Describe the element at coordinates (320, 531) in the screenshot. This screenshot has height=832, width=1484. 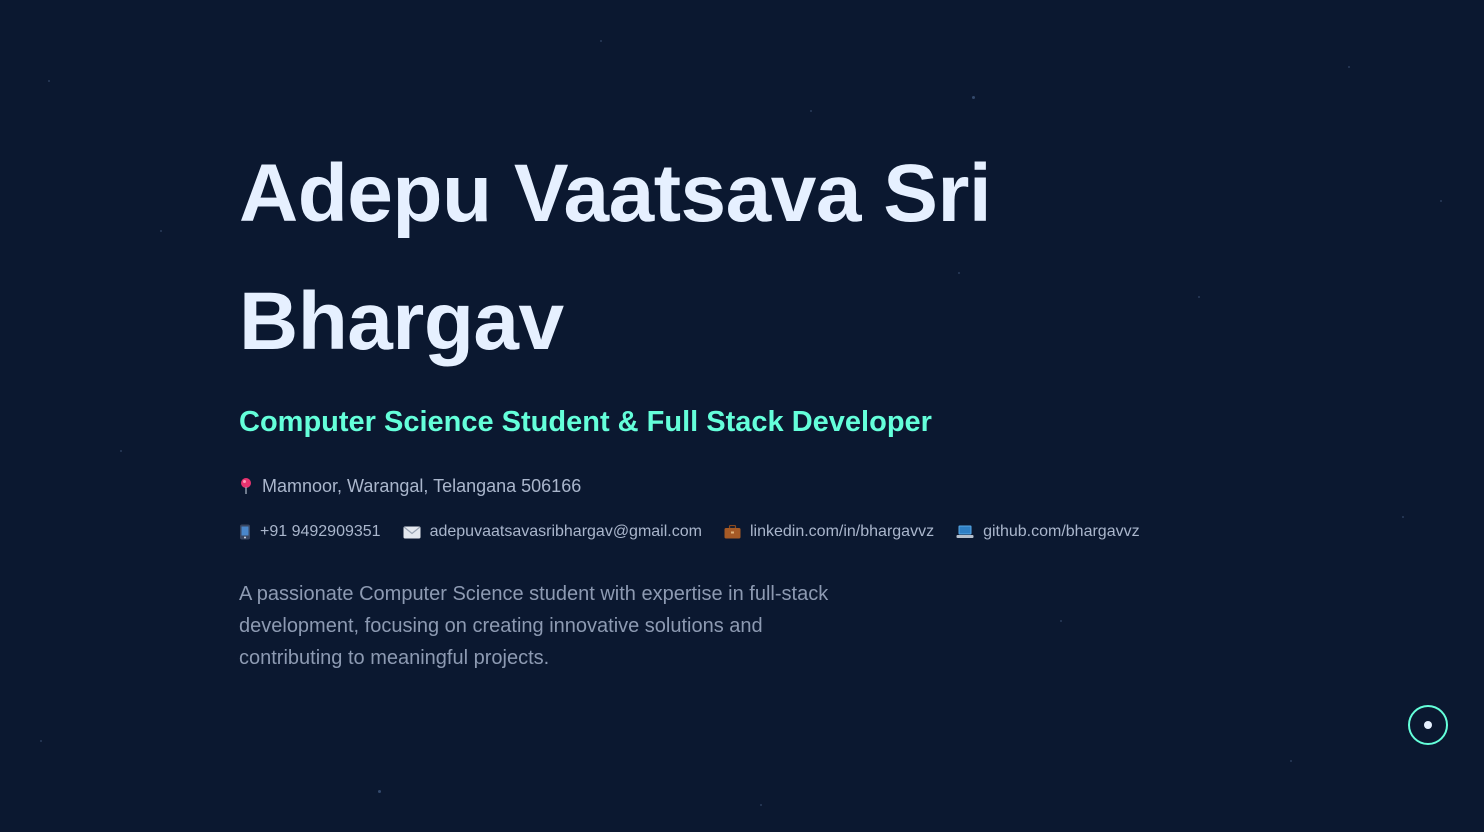
I see `phone-text: +91 9492909351` at that location.